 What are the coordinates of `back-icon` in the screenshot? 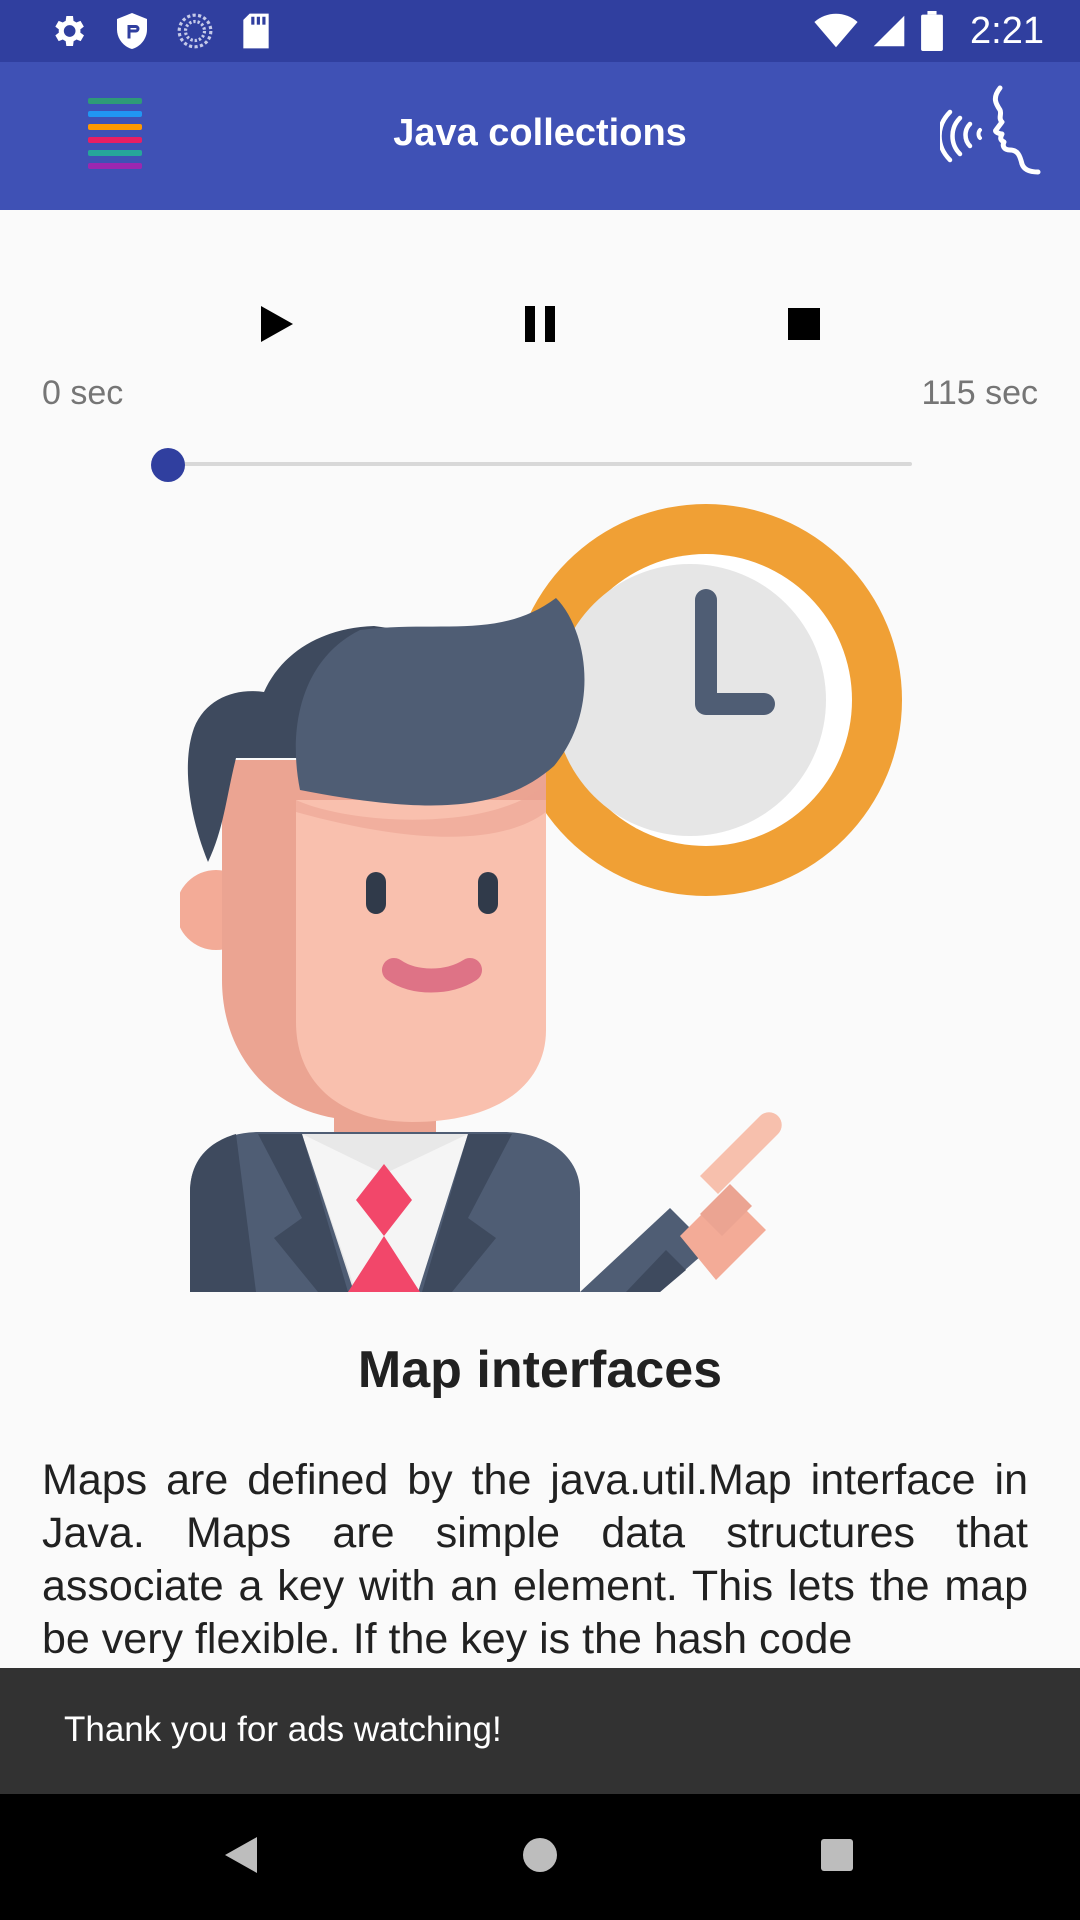 It's located at (241, 1857).